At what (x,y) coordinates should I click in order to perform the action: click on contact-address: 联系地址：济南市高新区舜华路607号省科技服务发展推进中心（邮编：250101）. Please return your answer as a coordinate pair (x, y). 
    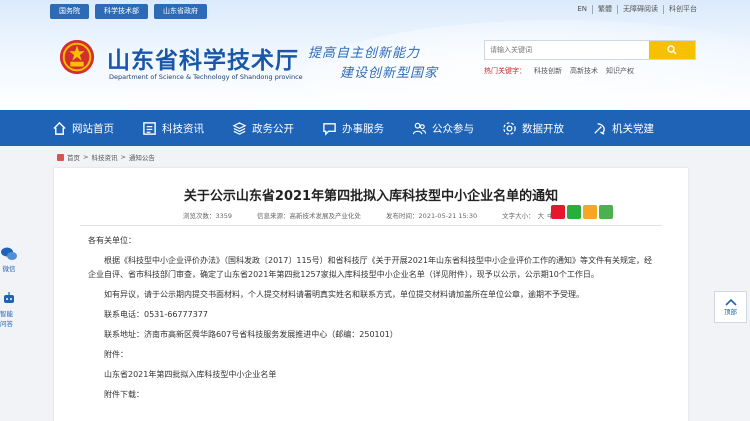
    Looking at the image, I should click on (251, 334).